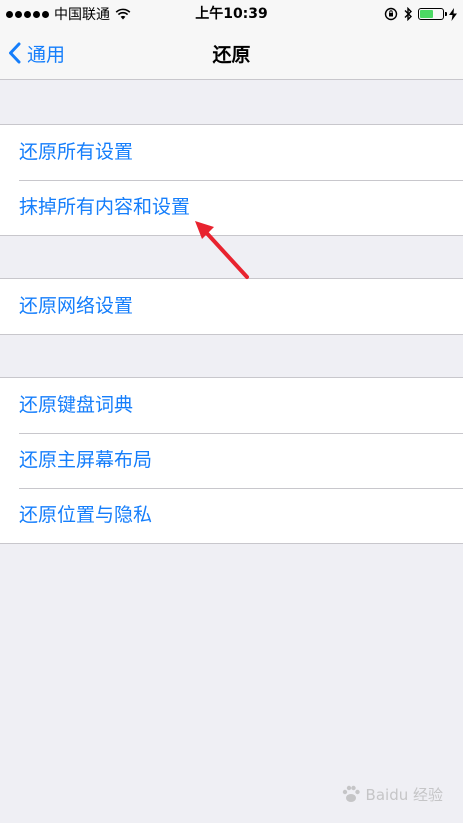  I want to click on annotation-arrow-icon, so click(222, 250).